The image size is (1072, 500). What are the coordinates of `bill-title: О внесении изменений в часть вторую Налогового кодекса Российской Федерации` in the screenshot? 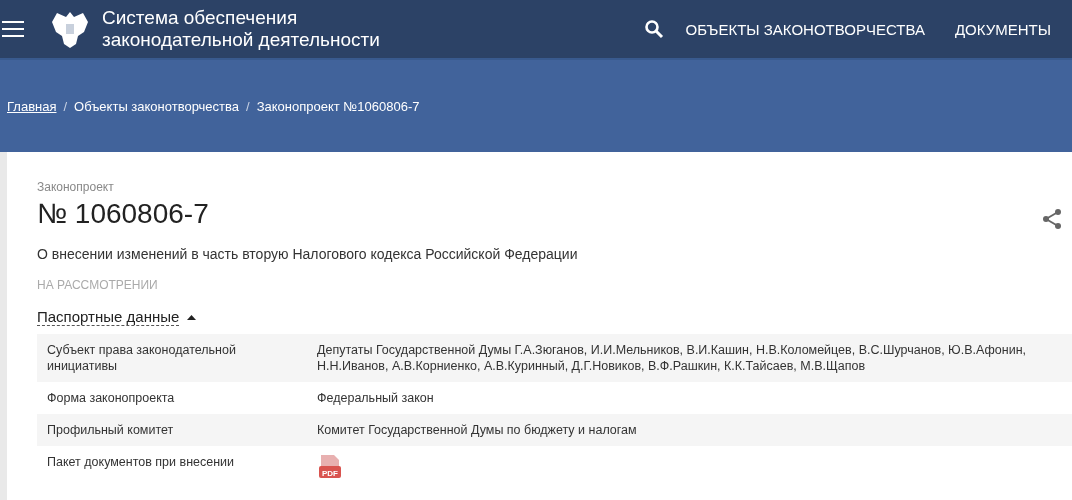 It's located at (308, 254).